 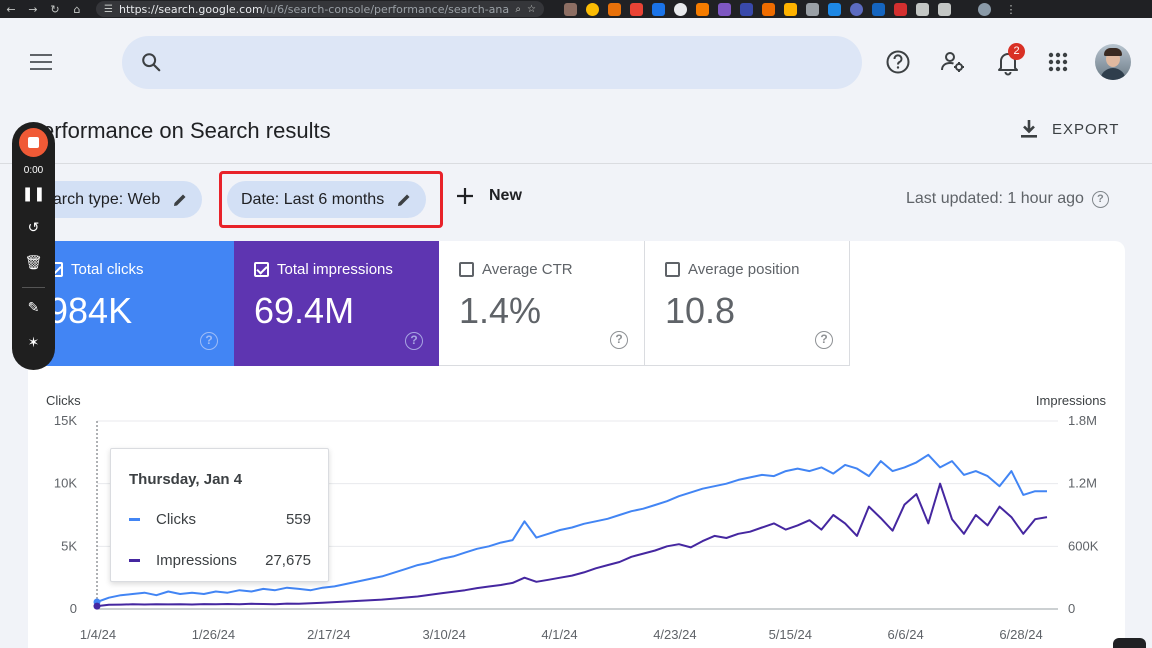 I want to click on metric-total-clicks: Total clicks 984K ?, so click(x=131, y=303).